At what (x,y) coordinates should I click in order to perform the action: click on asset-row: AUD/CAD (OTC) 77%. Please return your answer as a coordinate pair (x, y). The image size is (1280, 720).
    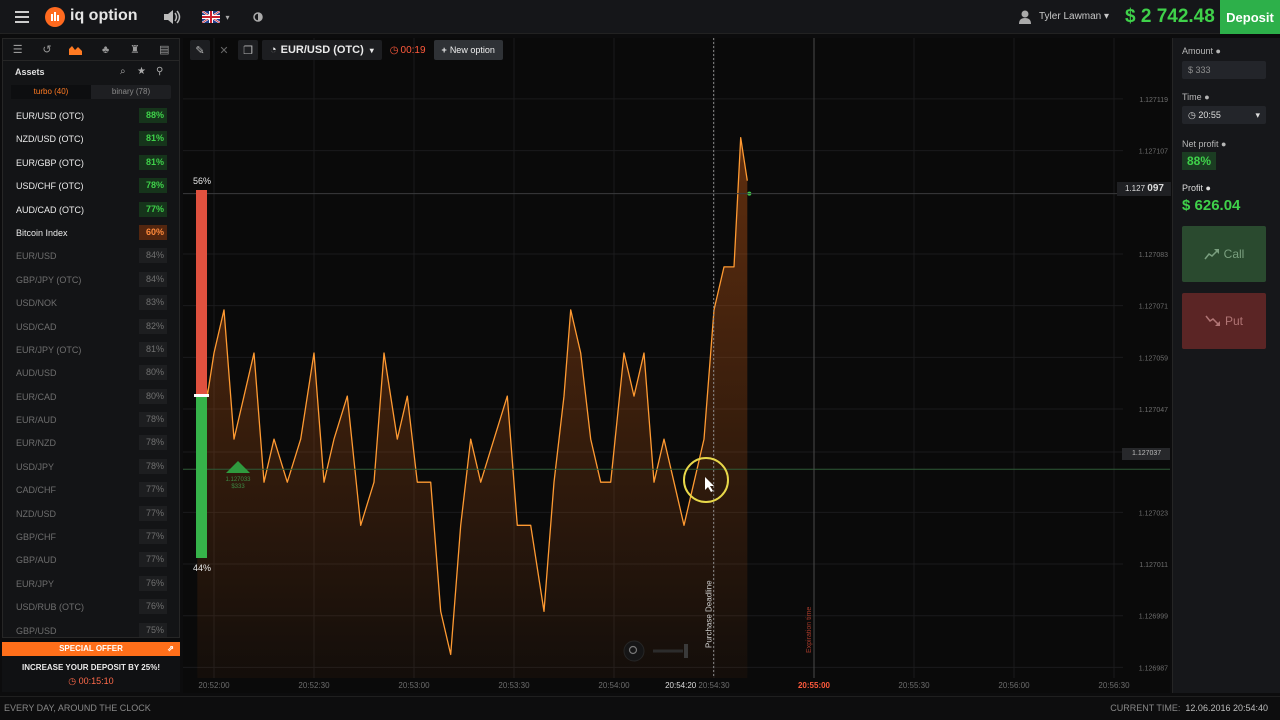
    Looking at the image, I should click on (91, 210).